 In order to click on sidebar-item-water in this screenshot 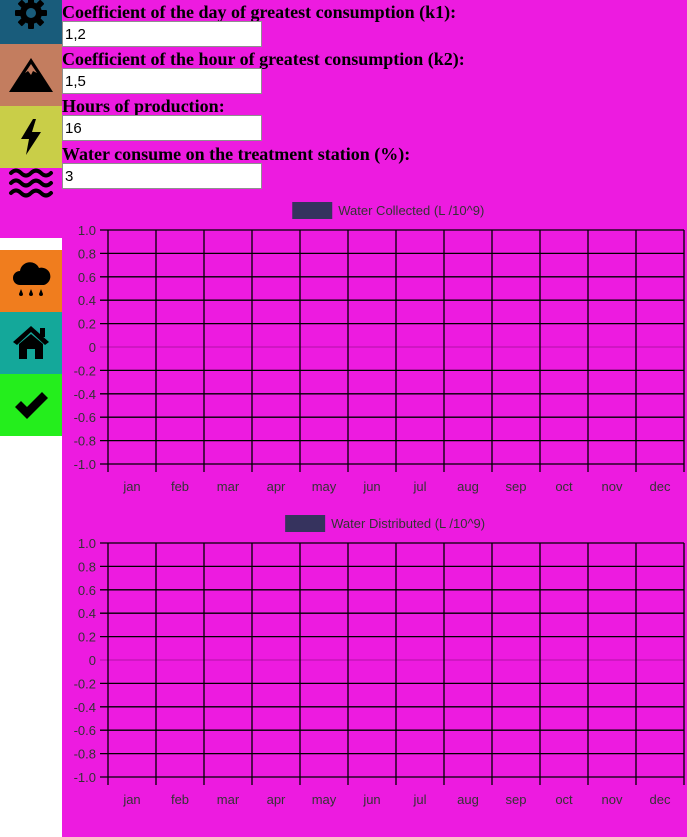, I will do `click(31, 203)`.